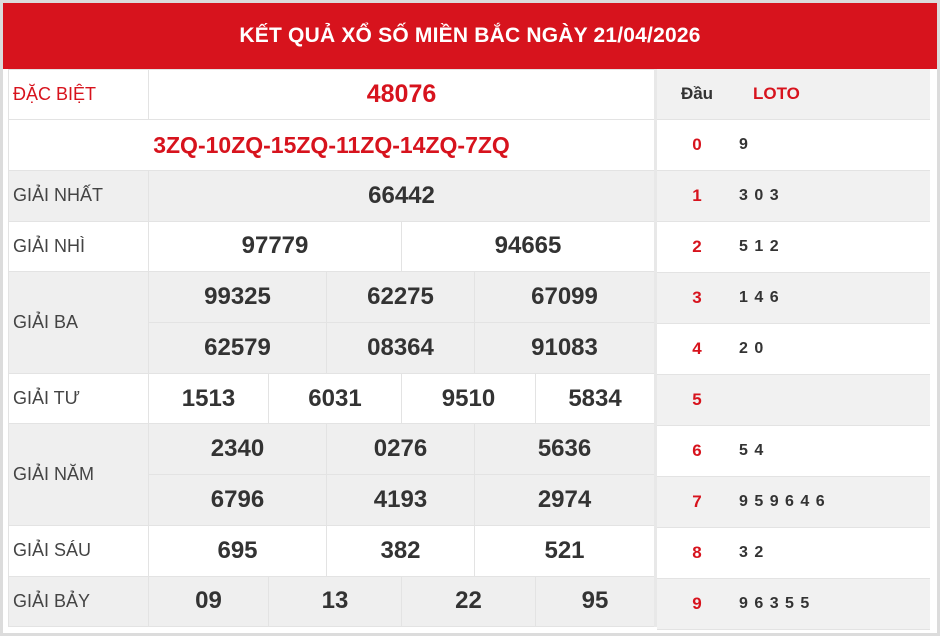 Image resolution: width=940 pixels, height=636 pixels. I want to click on loto-row: 0 9, so click(793, 145).